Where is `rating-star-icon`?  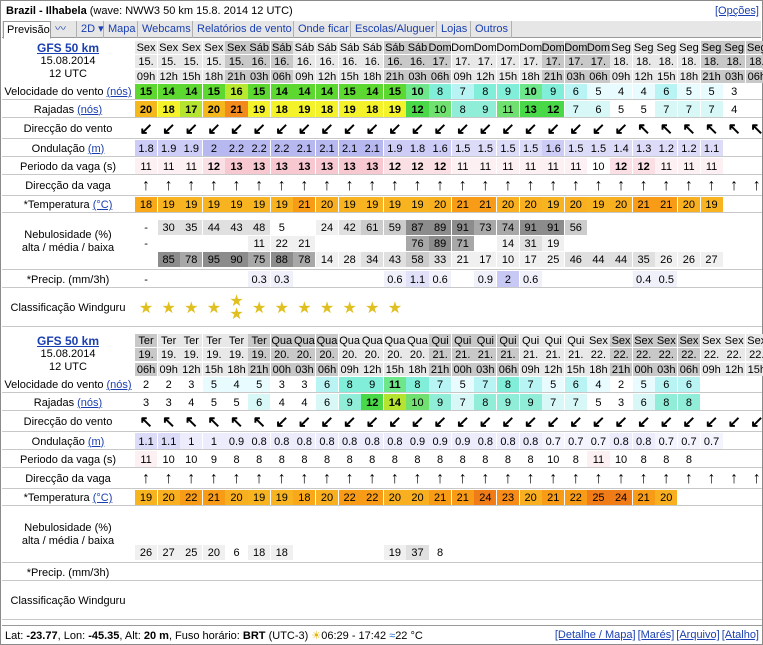 rating-star-icon is located at coordinates (508, 308).